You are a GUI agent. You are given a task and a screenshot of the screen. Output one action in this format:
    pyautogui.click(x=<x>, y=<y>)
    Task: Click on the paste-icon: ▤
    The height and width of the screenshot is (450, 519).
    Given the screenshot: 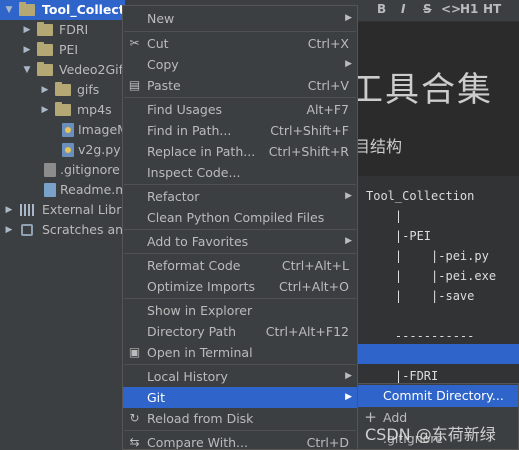 What is the action you would take?
    pyautogui.click(x=134, y=85)
    